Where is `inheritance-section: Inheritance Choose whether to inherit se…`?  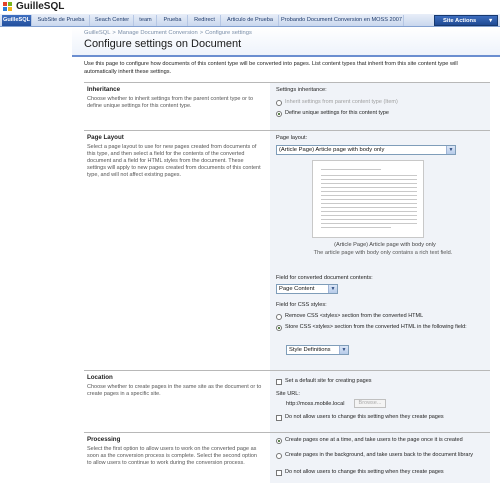
inheritance-section: Inheritance Choose whether to inherit se… is located at coordinates (287, 106).